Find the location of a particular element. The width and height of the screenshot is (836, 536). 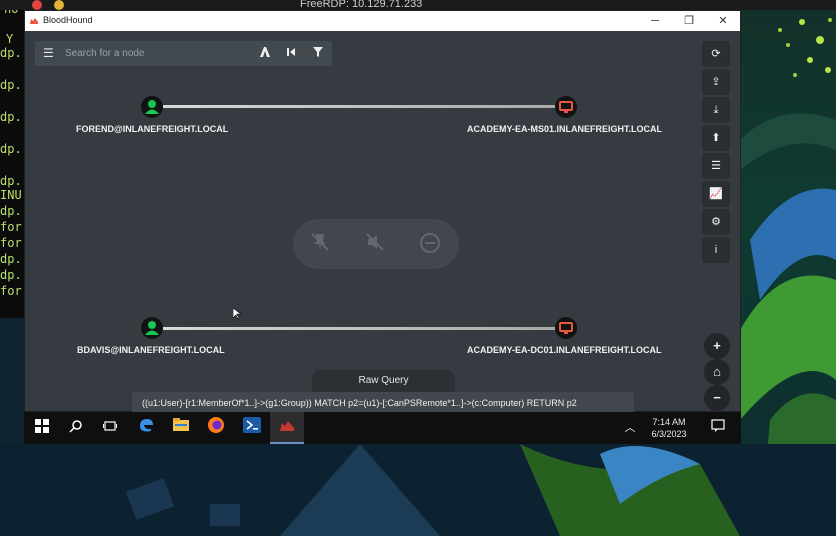

window-title: BloodHound is located at coordinates (68, 20).